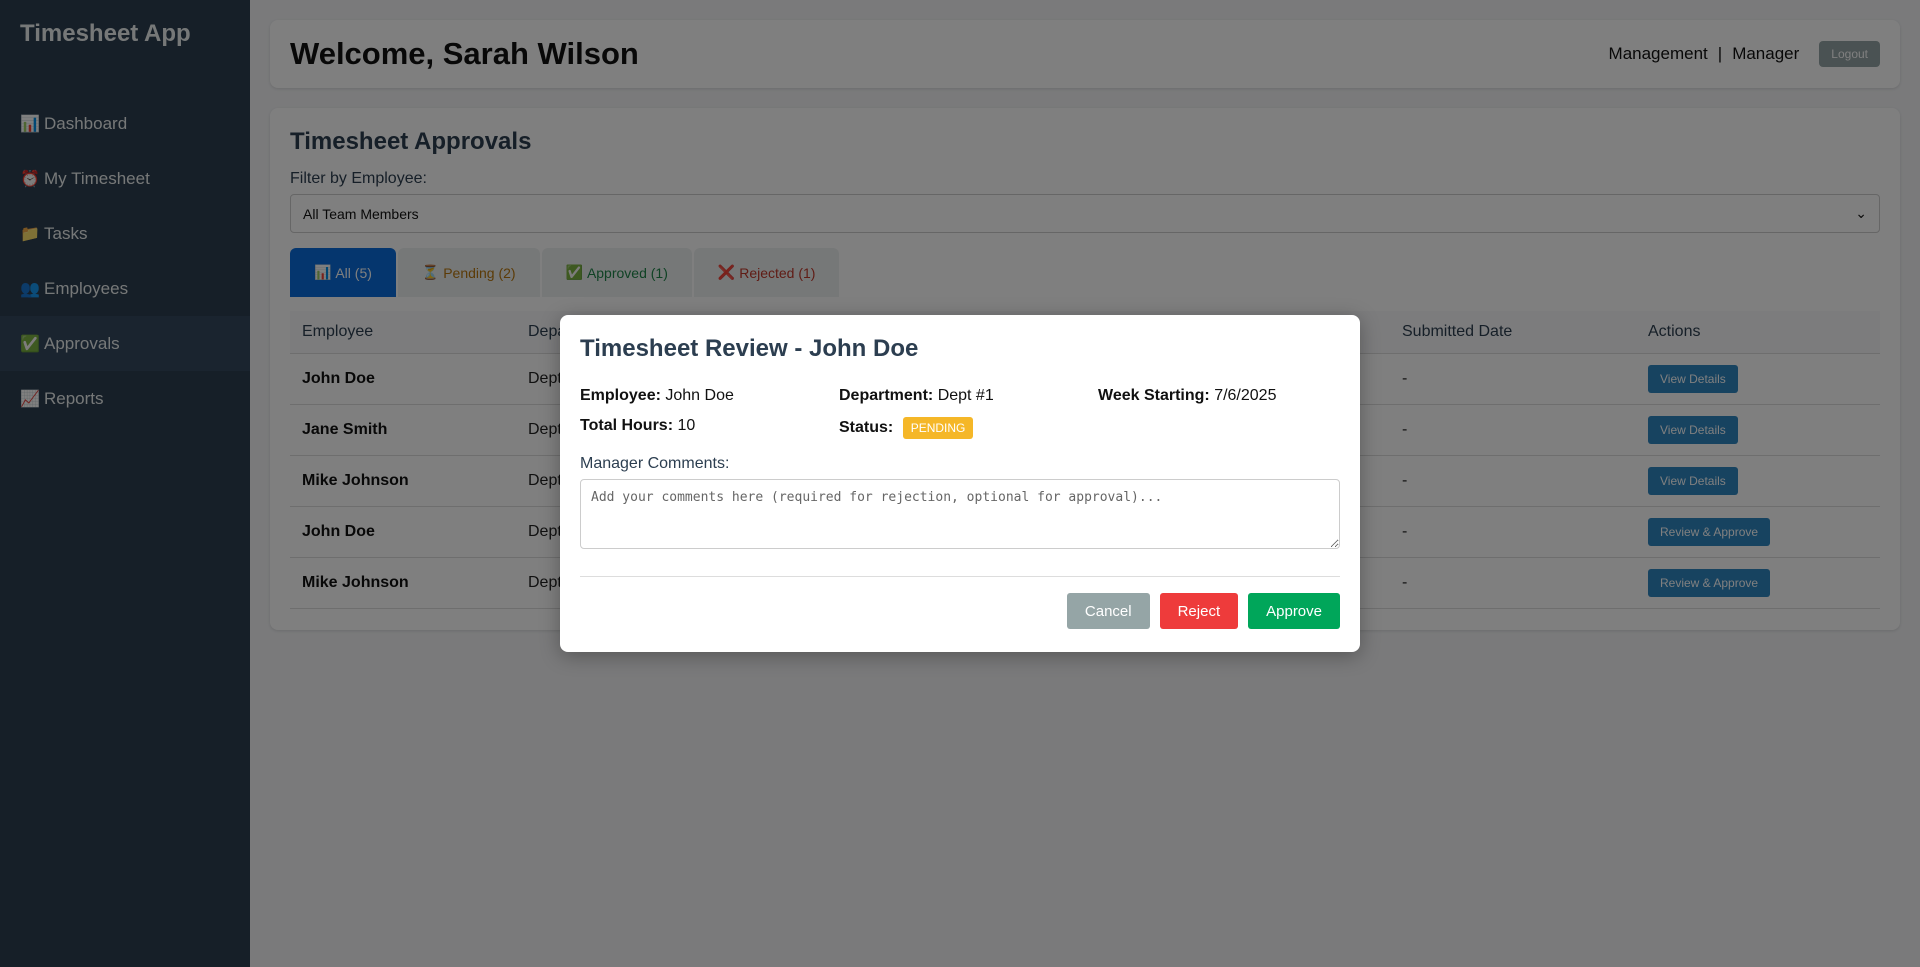  I want to click on info-department: Department: Dept #1, so click(968, 396).